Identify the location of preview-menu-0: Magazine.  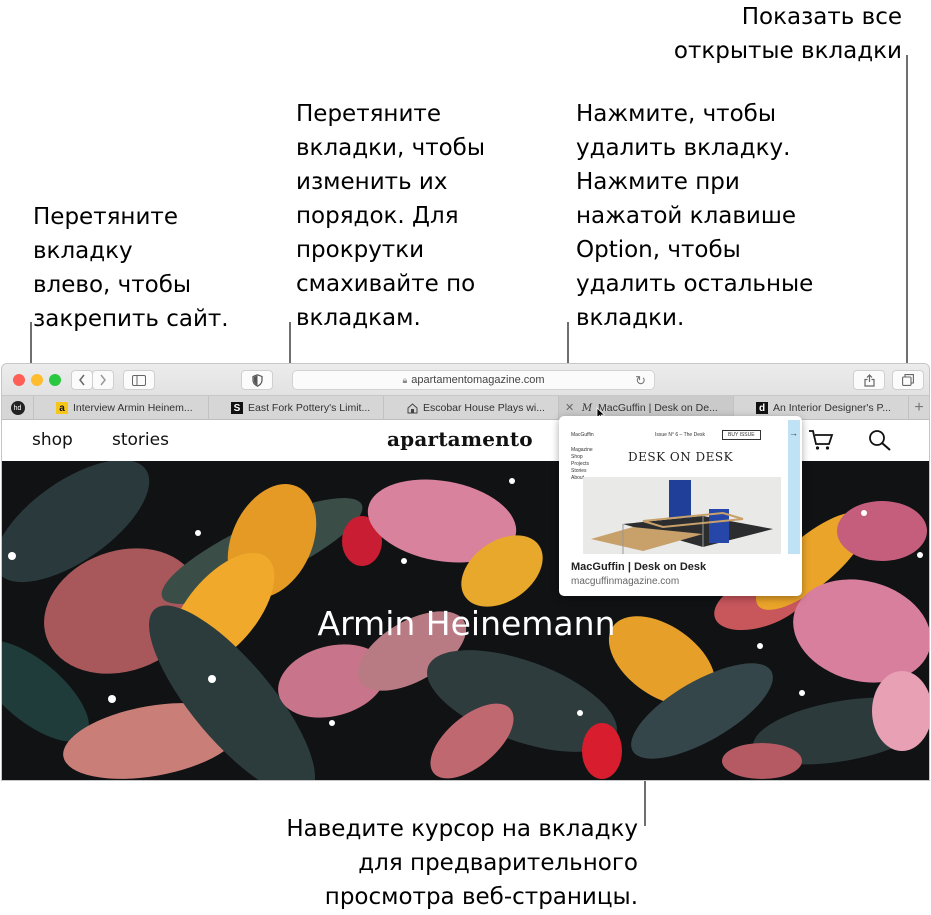
(582, 450).